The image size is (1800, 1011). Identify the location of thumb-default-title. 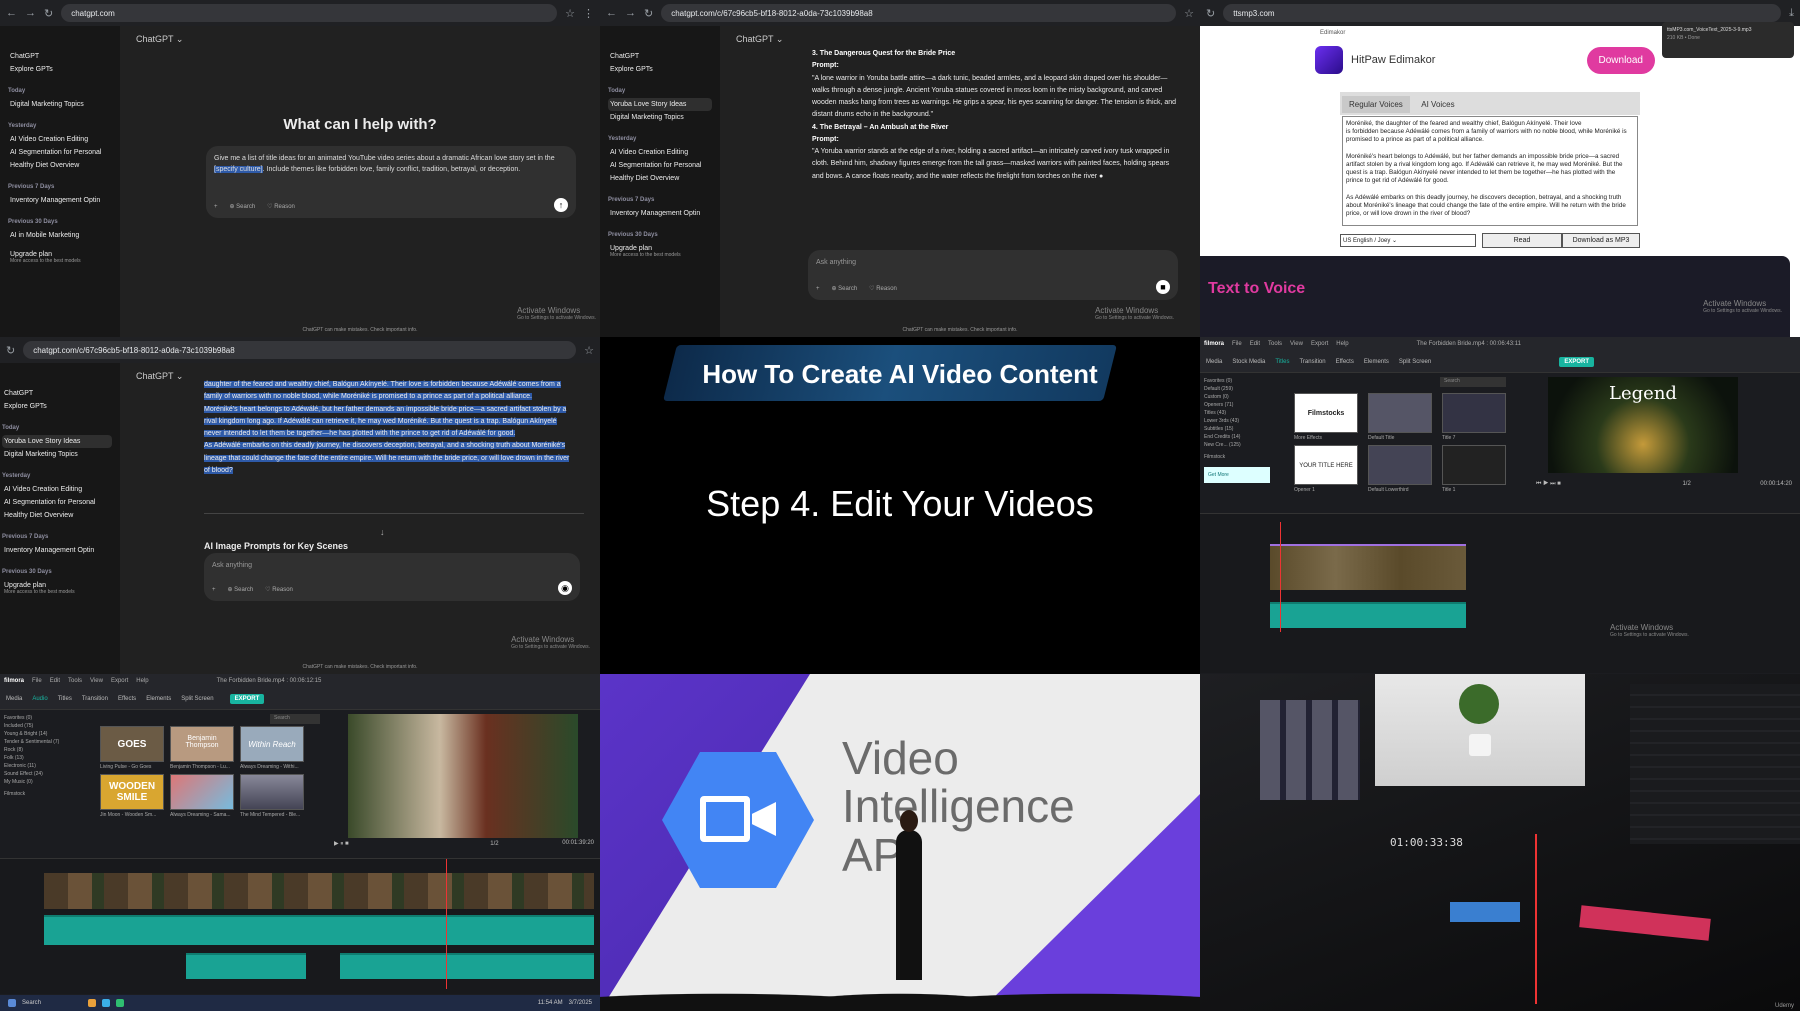
(1400, 413).